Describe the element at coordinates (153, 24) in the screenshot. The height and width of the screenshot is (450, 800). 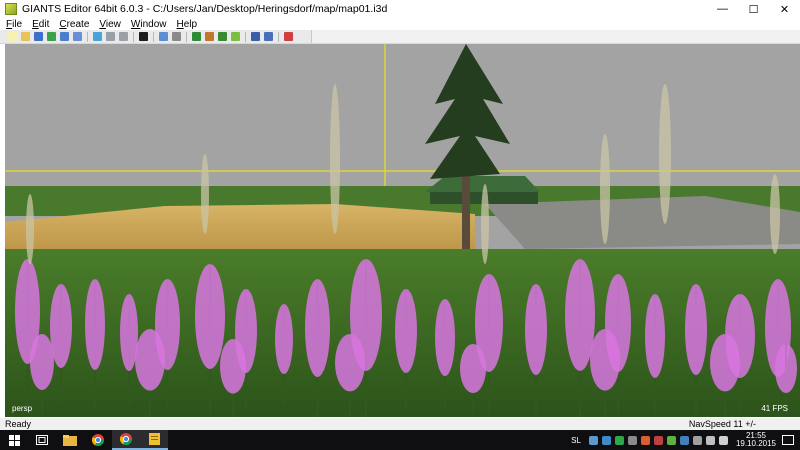
I see `menu-label-rest: indow` at that location.